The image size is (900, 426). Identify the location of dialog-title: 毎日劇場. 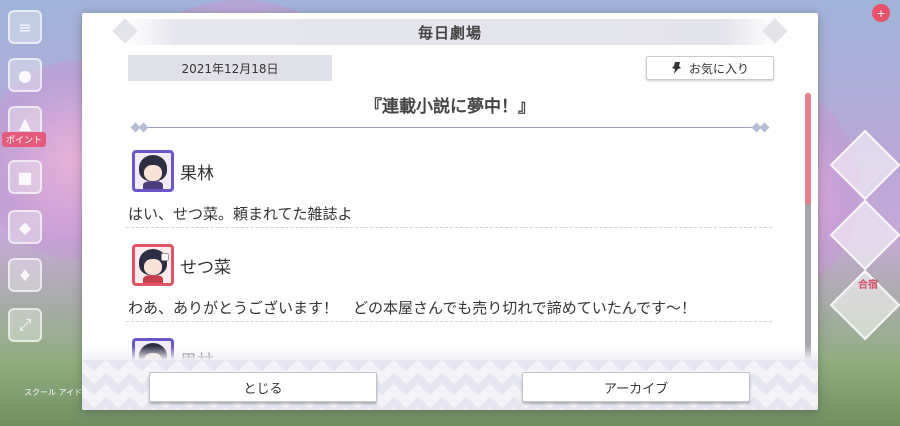
(449, 32).